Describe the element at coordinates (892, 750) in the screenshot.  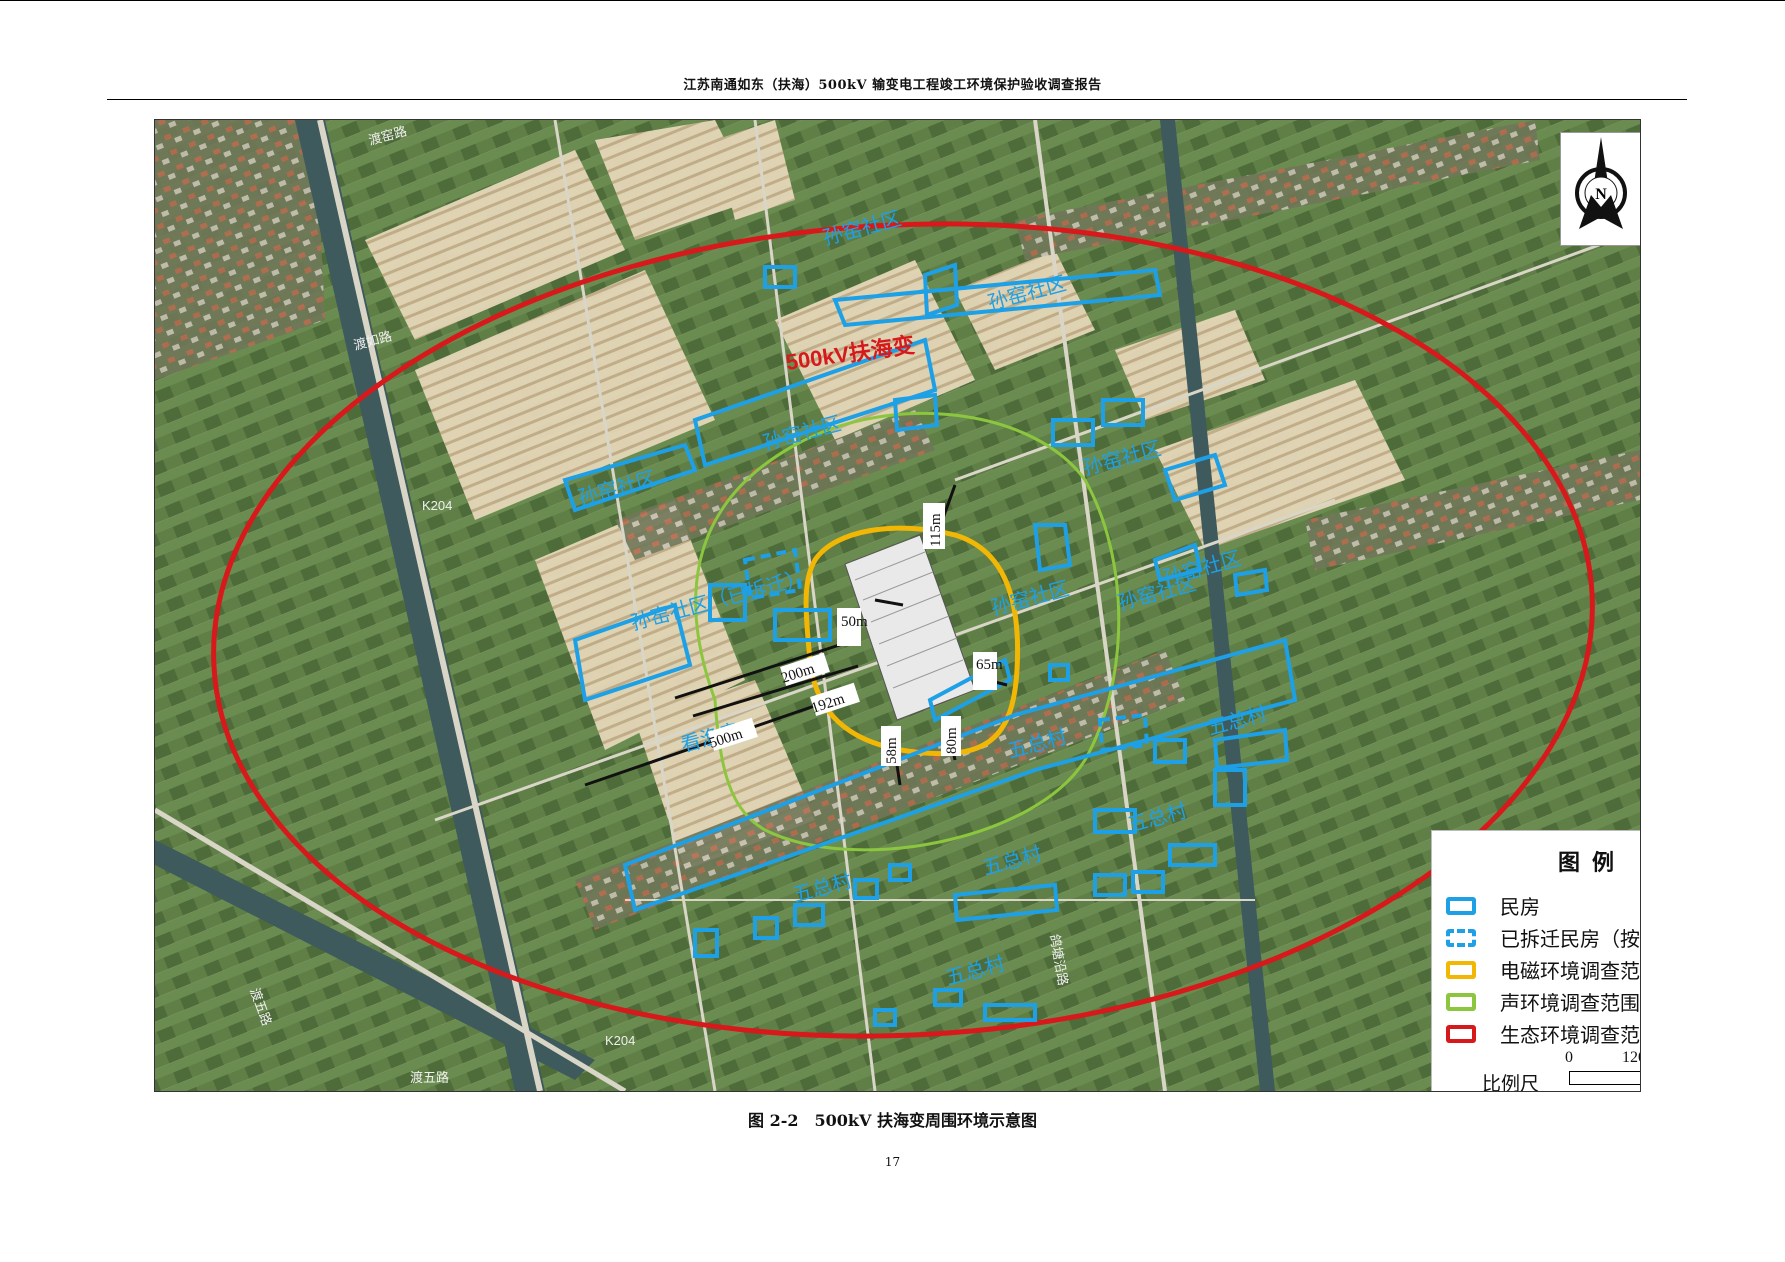
I see `distance-label: 58m` at that location.